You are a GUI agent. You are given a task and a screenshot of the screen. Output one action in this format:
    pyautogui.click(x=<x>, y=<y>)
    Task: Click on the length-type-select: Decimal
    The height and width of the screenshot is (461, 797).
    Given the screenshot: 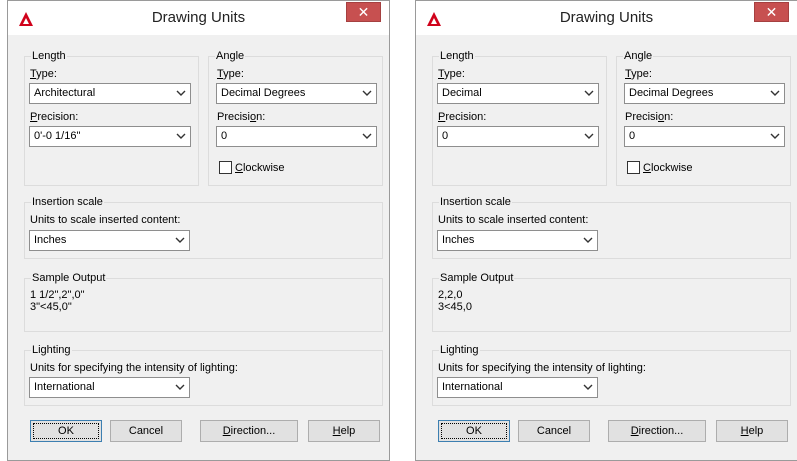 What is the action you would take?
    pyautogui.click(x=518, y=93)
    